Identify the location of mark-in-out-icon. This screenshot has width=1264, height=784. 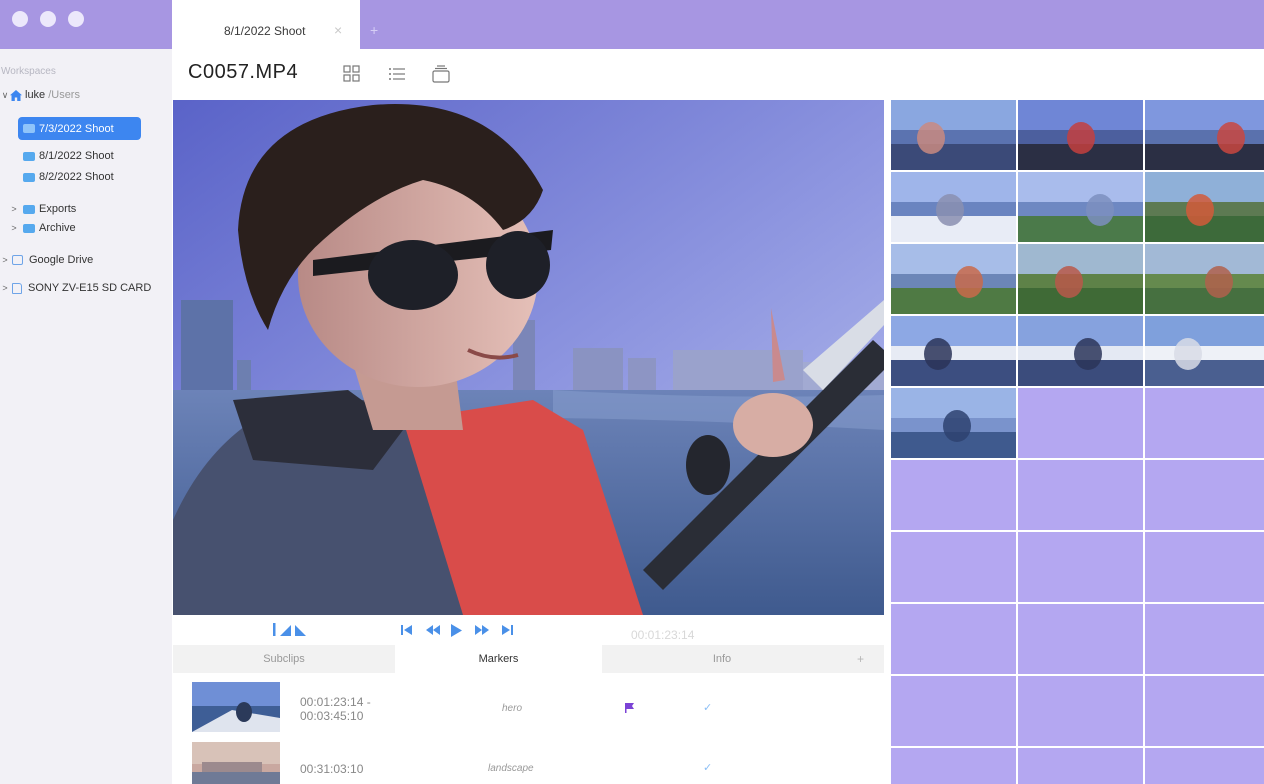
(293, 630).